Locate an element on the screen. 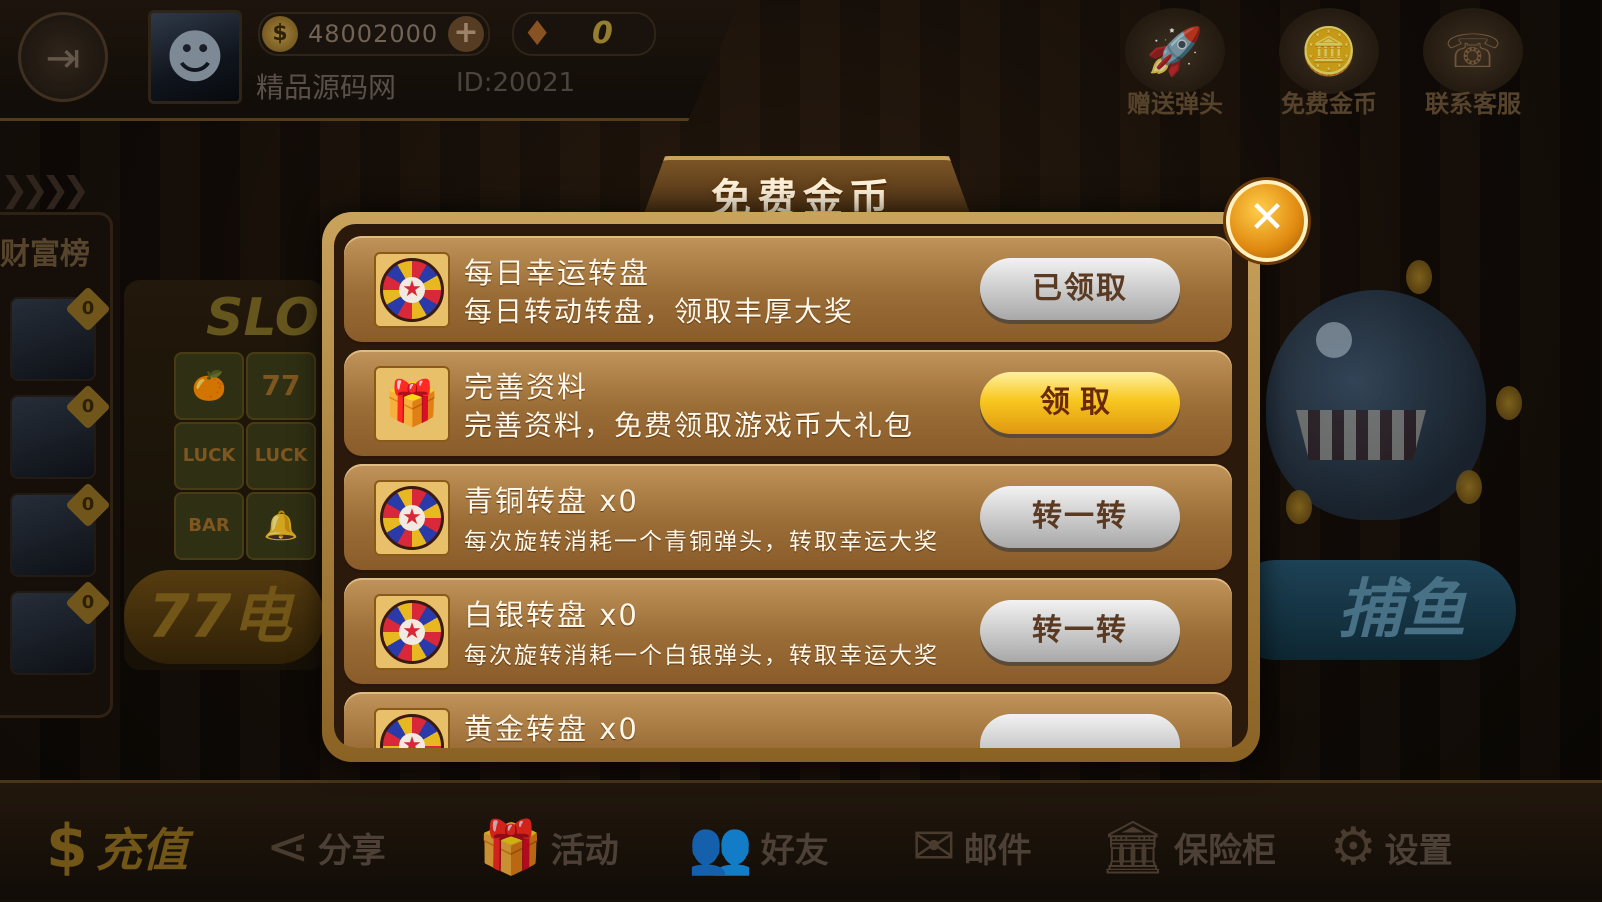 The image size is (1602, 902). item-title: 完善资料 is located at coordinates (526, 387).